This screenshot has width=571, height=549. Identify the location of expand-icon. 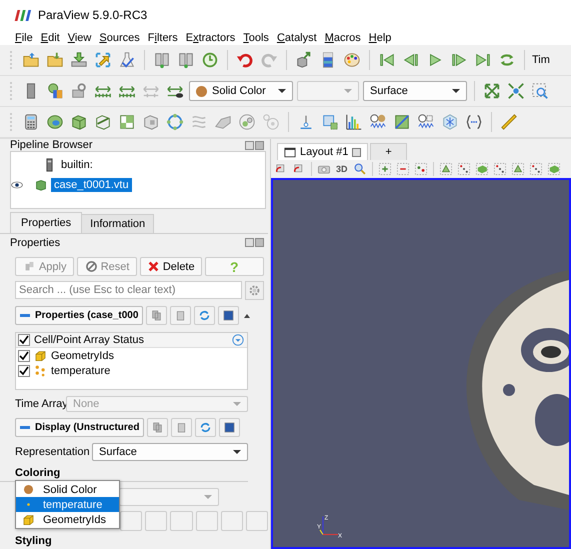
(492, 91).